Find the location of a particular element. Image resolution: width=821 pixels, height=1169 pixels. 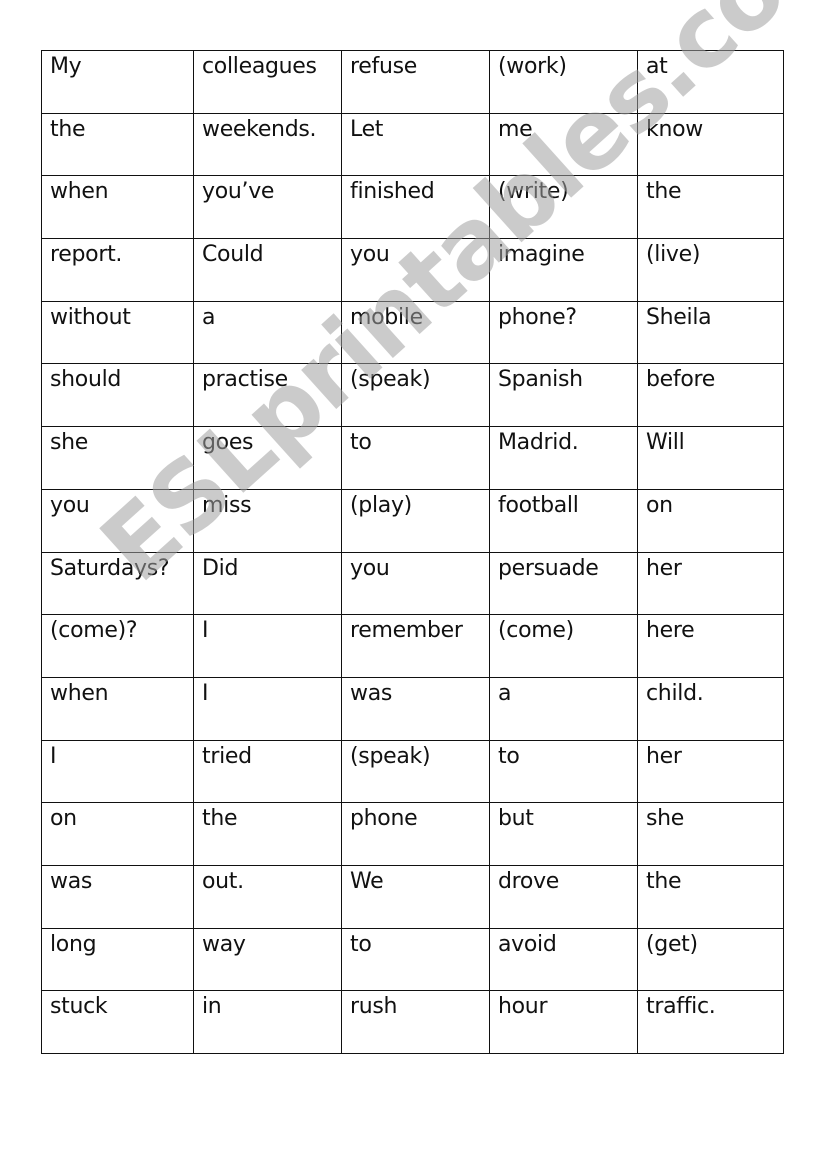

word-card: imagine is located at coordinates (563, 270).